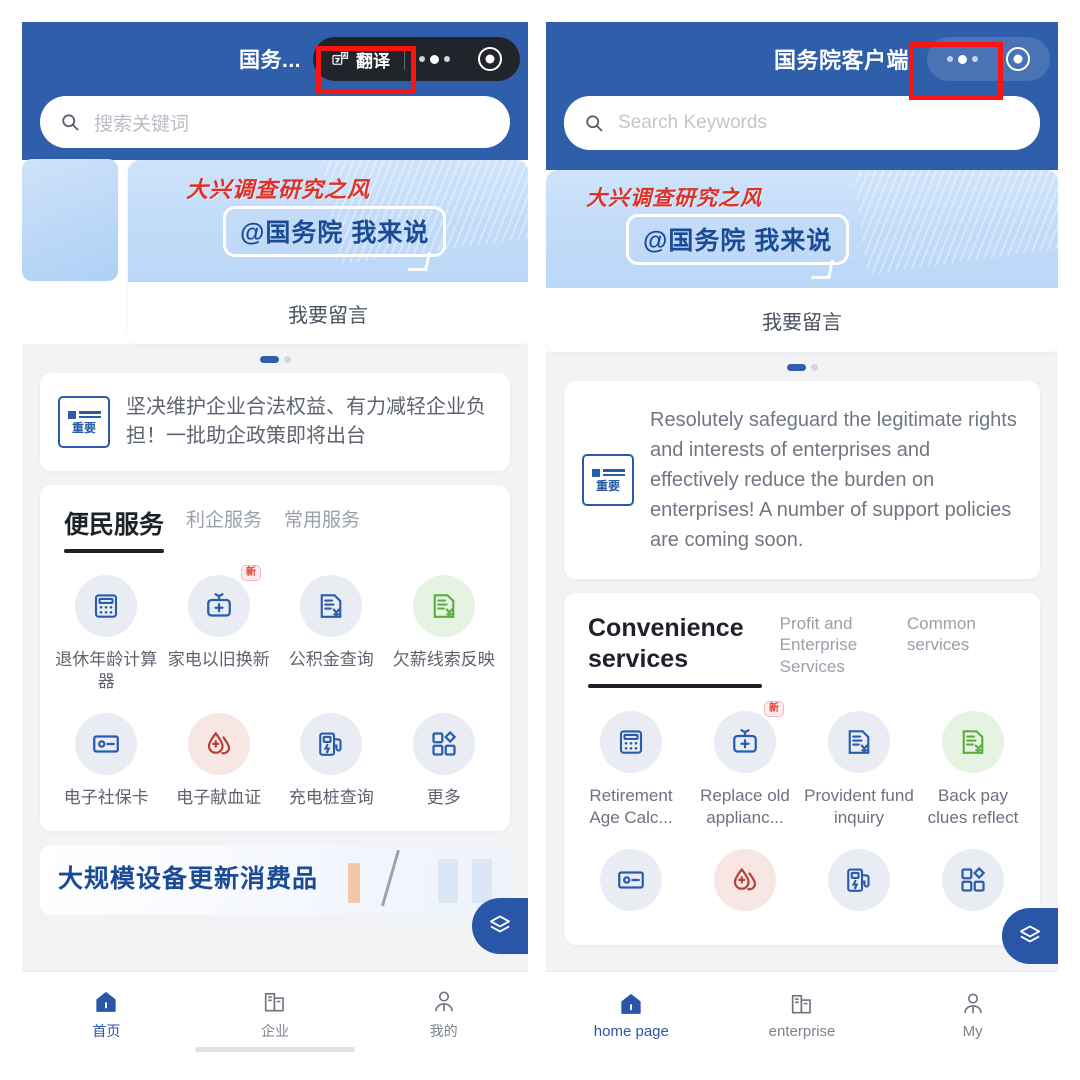 The height and width of the screenshot is (1080, 1080). What do you see at coordinates (802, 1031) in the screenshot?
I see `tabbar-label: enterprise` at bounding box center [802, 1031].